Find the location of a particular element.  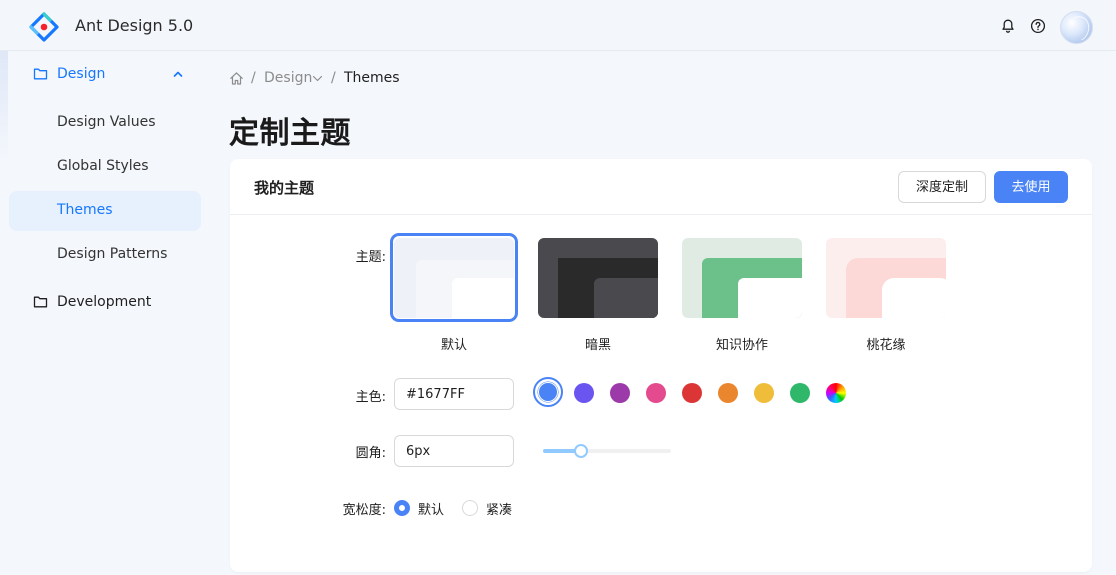

color-swatch-red is located at coordinates (692, 393).